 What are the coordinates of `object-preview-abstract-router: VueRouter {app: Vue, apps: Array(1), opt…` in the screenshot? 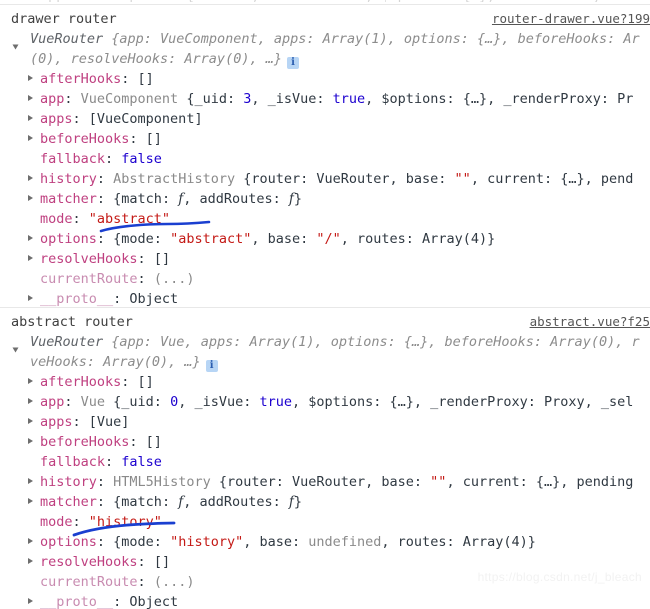 It's located at (325, 352).